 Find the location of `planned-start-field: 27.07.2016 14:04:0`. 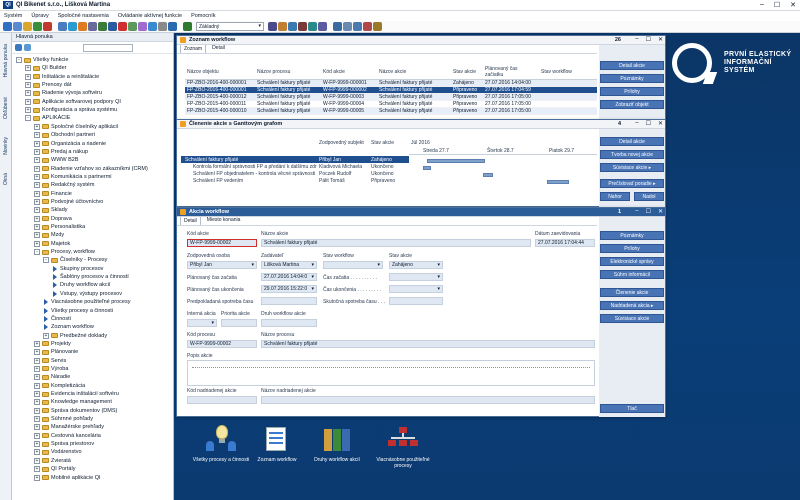

planned-start-field: 27.07.2016 14:04:0 is located at coordinates (289, 277).